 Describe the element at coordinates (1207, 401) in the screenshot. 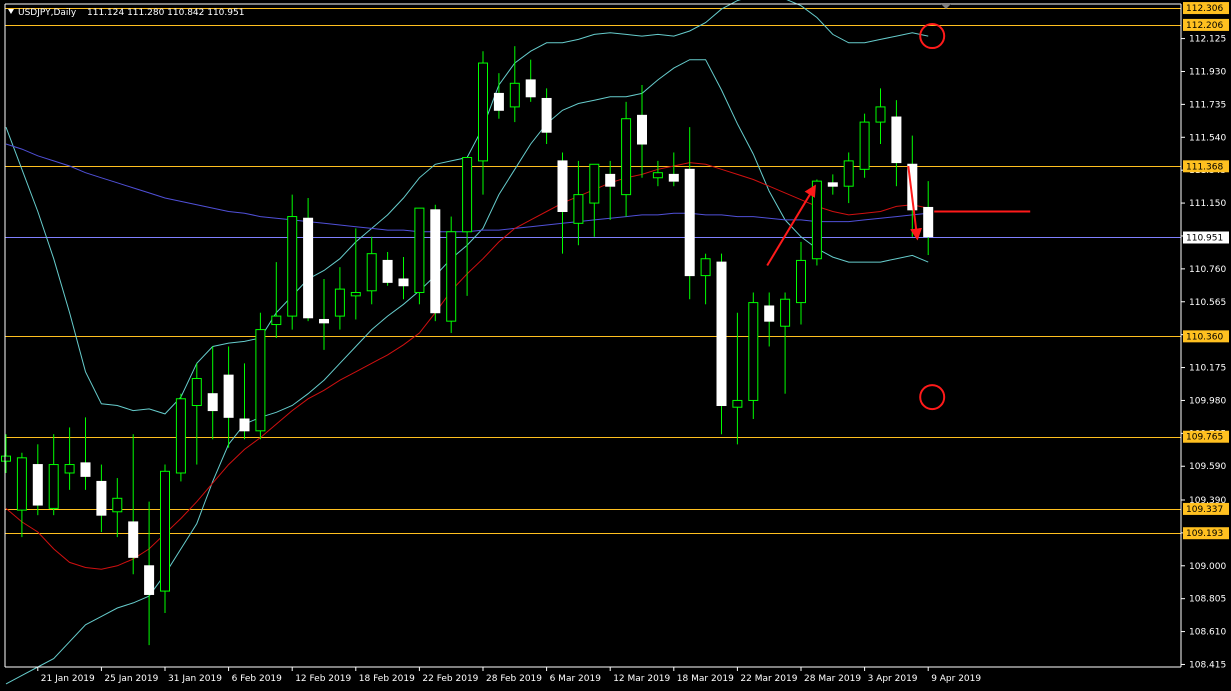

I see `price-tick-label: 109.980` at that location.